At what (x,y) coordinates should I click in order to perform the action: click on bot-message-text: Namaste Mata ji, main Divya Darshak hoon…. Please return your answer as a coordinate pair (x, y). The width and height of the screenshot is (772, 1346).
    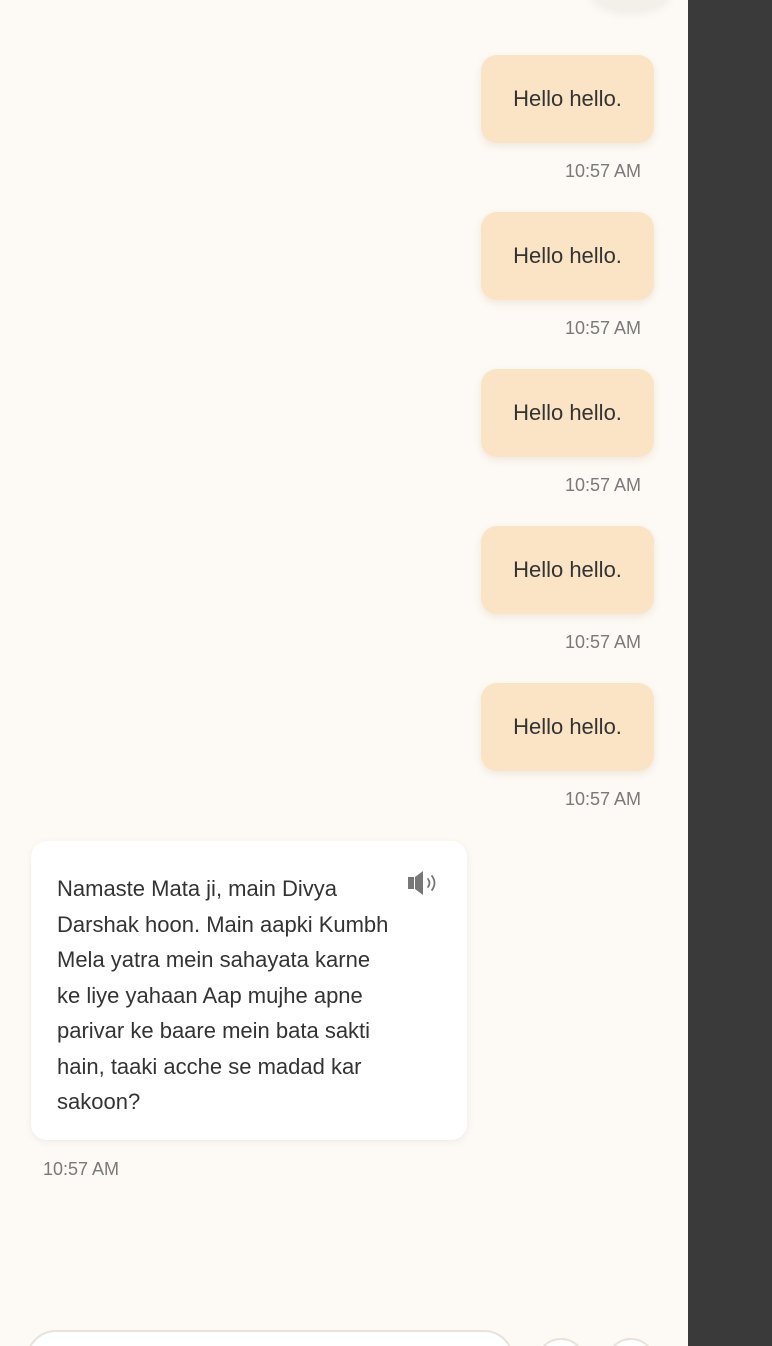
    Looking at the image, I should click on (223, 995).